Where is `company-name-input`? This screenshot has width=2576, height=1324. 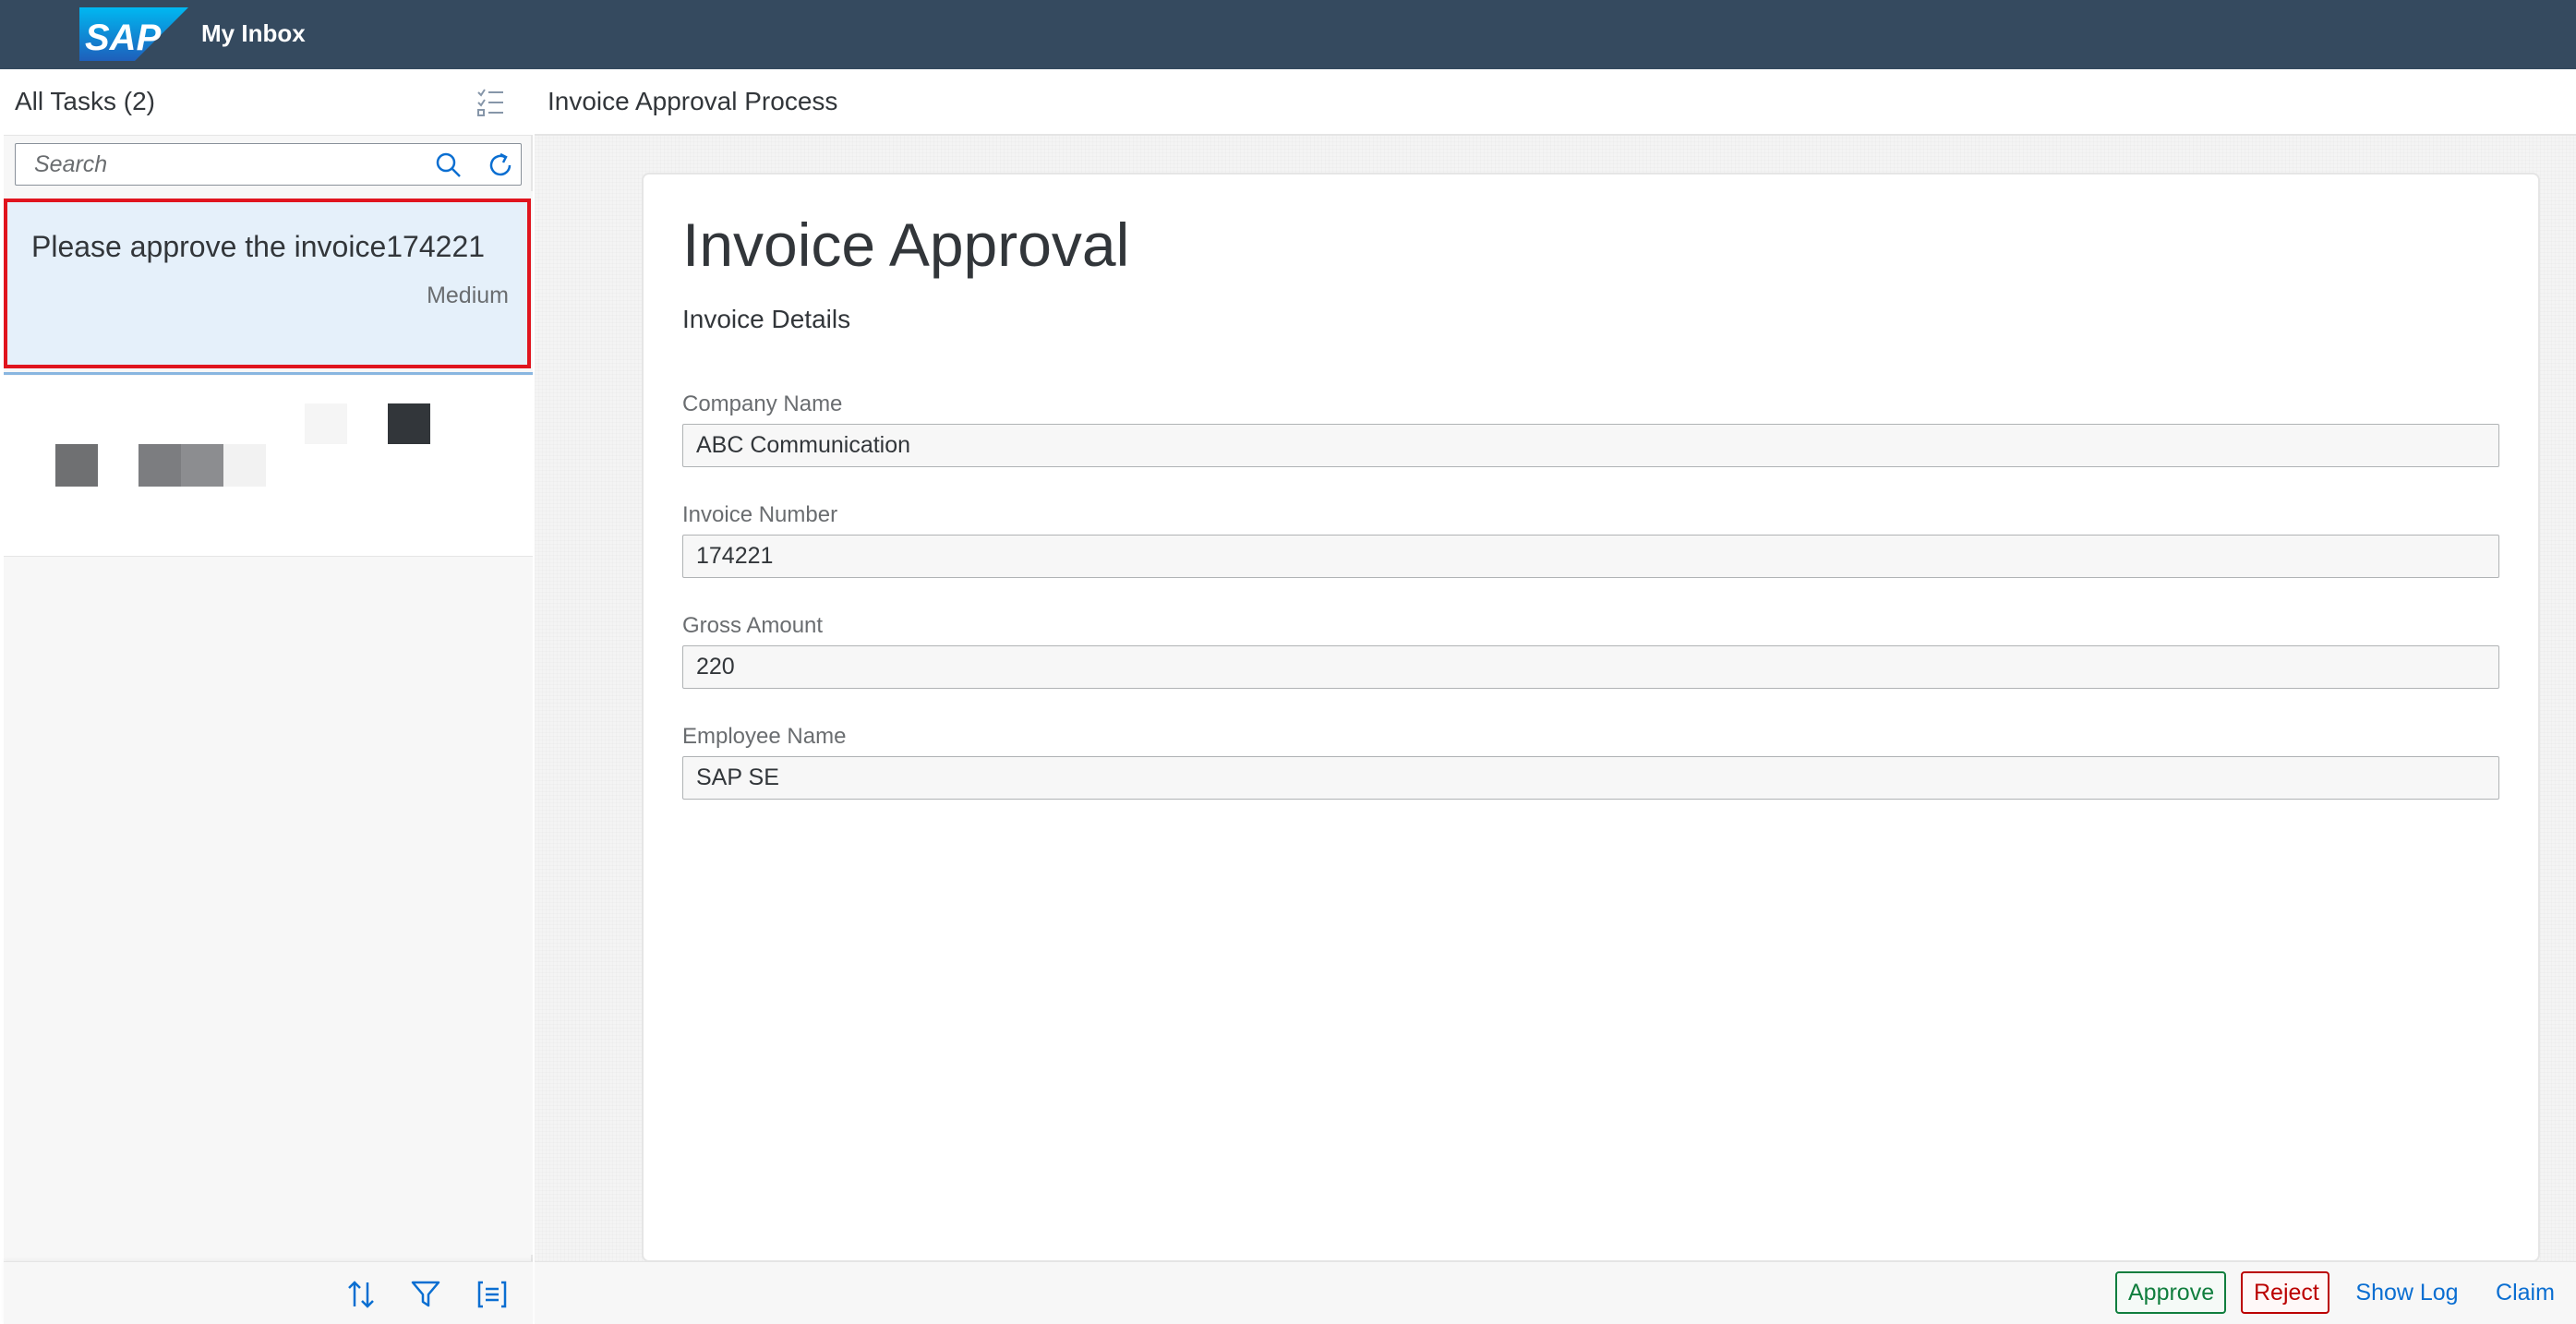 company-name-input is located at coordinates (1590, 445).